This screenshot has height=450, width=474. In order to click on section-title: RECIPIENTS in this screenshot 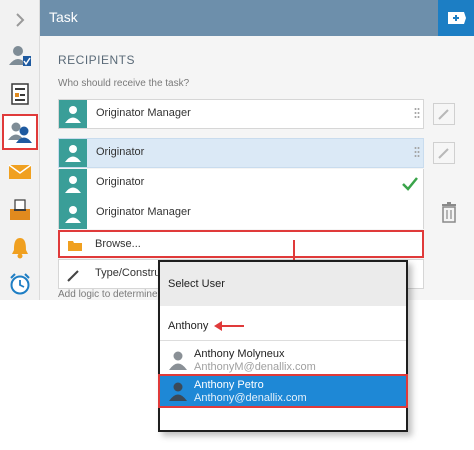, I will do `click(97, 60)`.